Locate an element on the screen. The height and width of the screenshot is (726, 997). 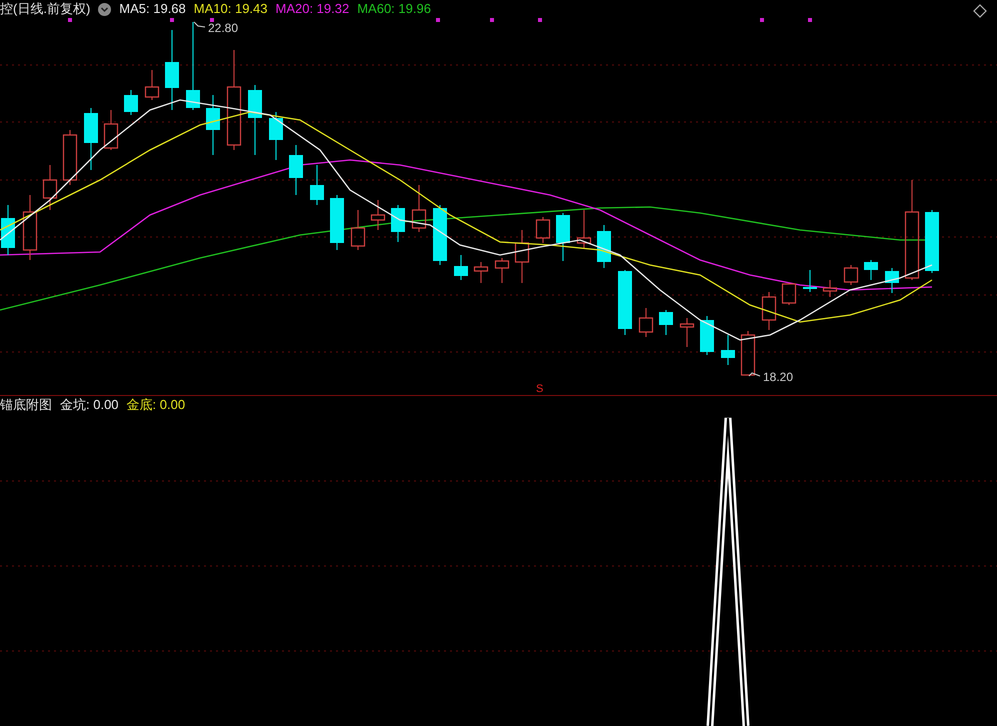
legend-label: MA20: 19.32 is located at coordinates (313, 9).